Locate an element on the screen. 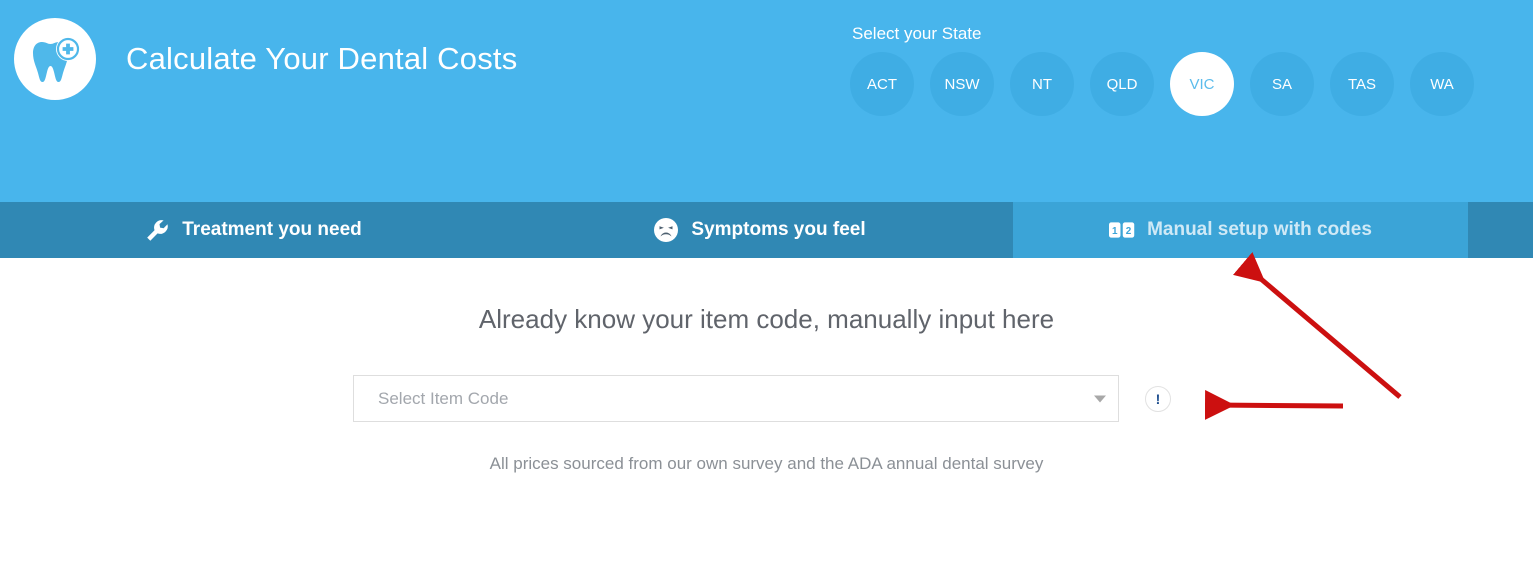 The width and height of the screenshot is (1533, 577). tab-label: Treatment you need is located at coordinates (272, 229).